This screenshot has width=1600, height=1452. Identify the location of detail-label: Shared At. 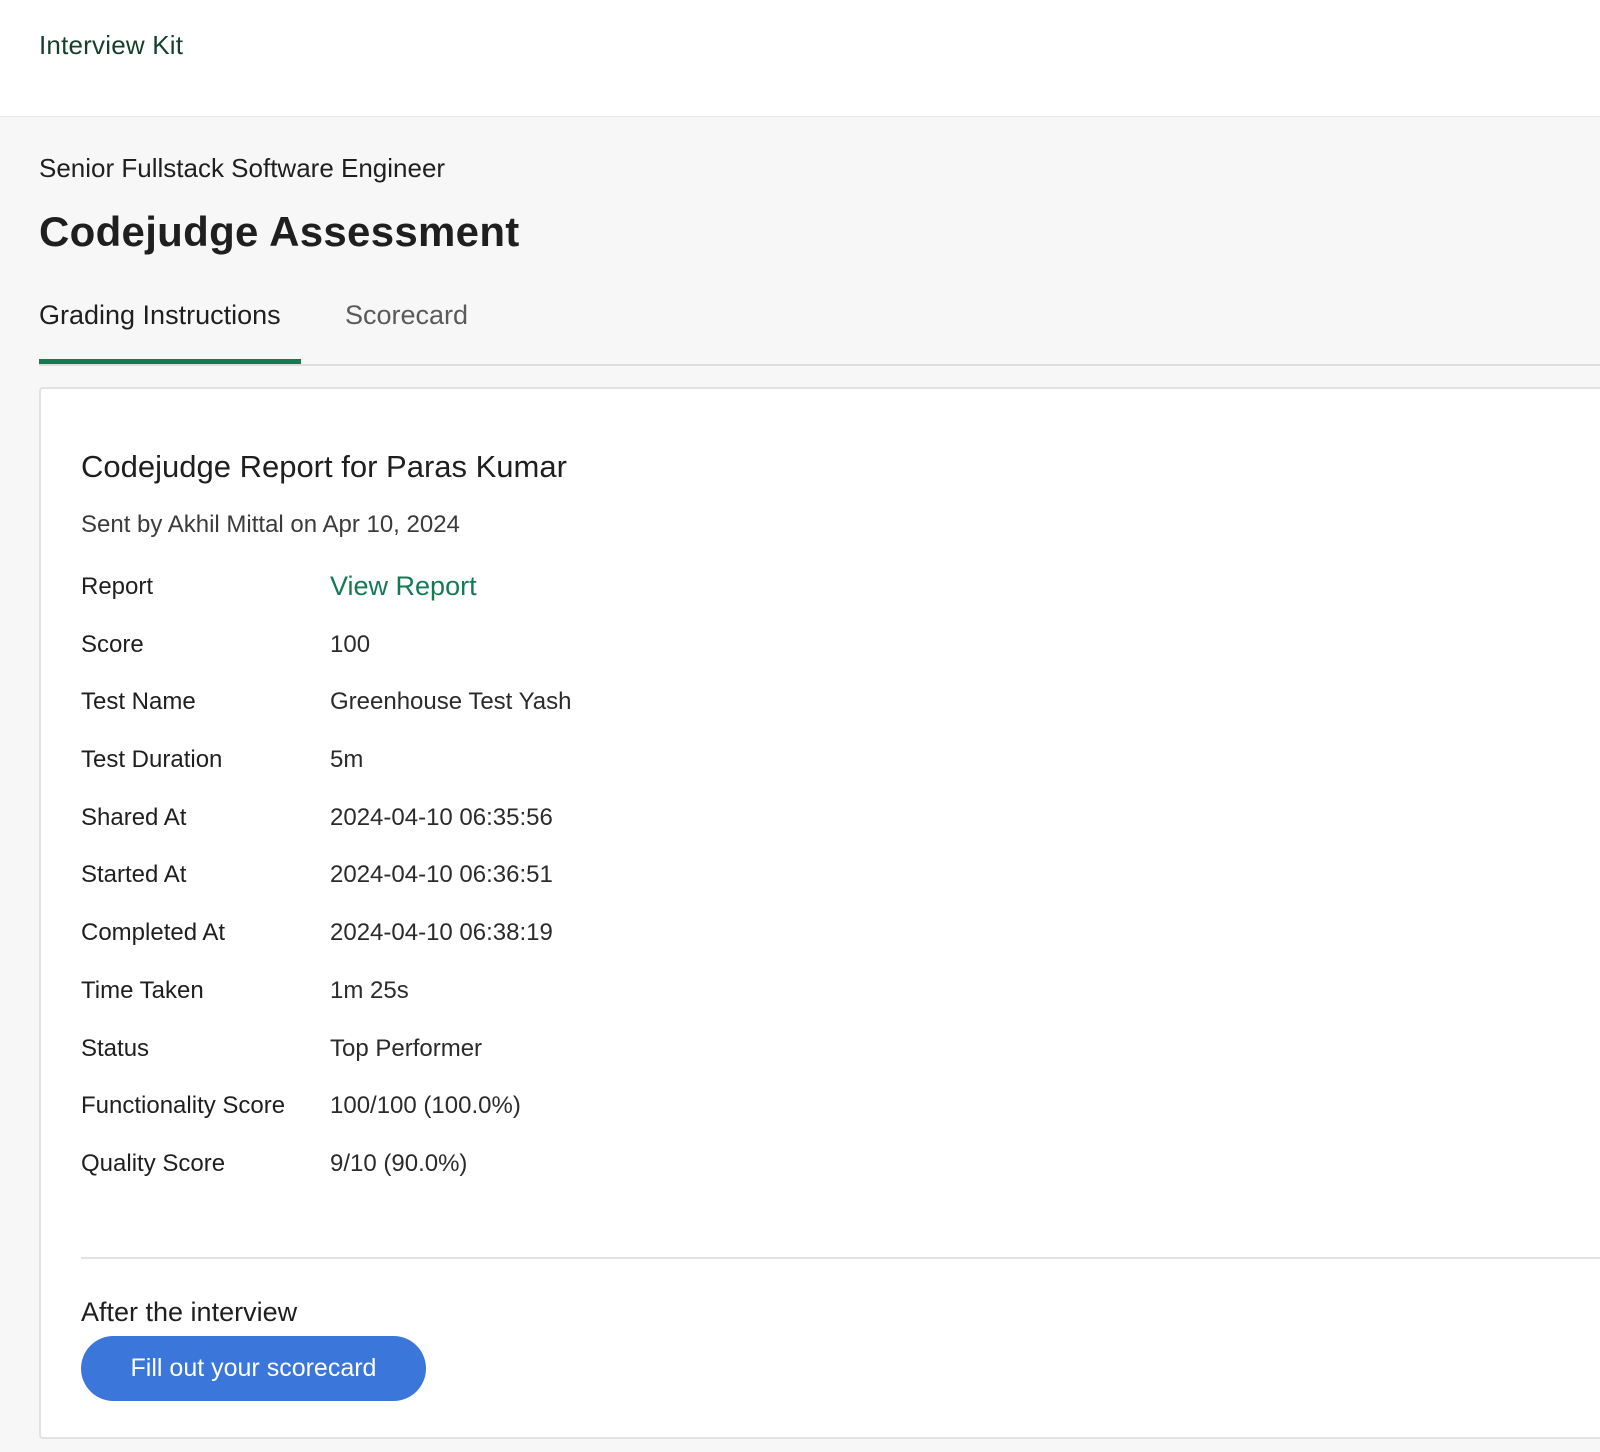
(134, 817).